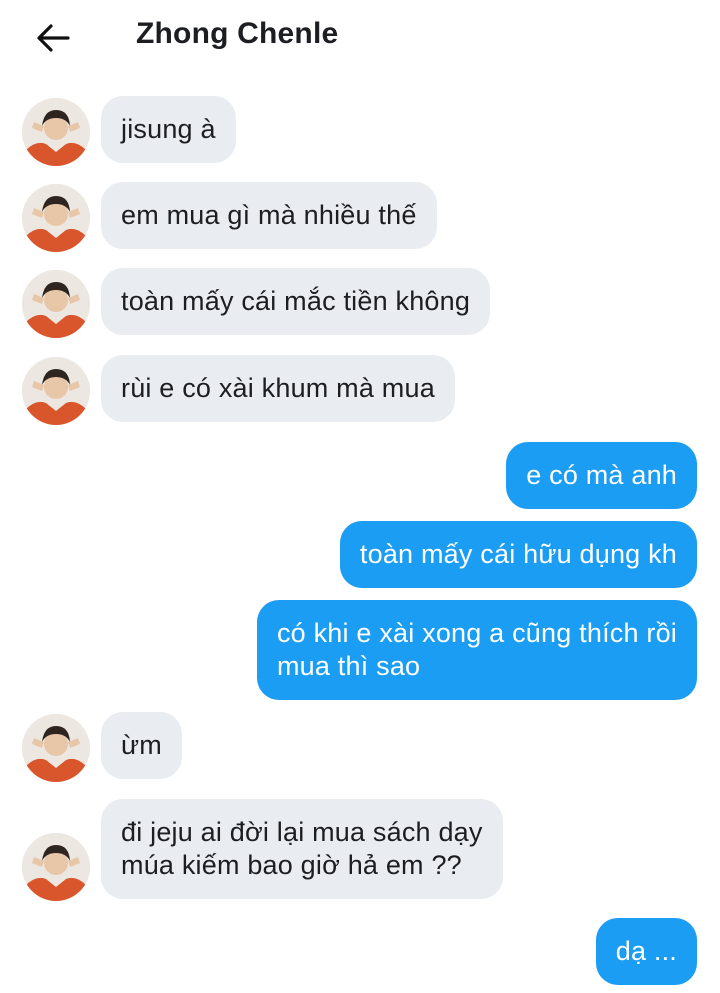 Image resolution: width=720 pixels, height=993 pixels. Describe the element at coordinates (141, 745) in the screenshot. I see `incoming-message: ừm` at that location.